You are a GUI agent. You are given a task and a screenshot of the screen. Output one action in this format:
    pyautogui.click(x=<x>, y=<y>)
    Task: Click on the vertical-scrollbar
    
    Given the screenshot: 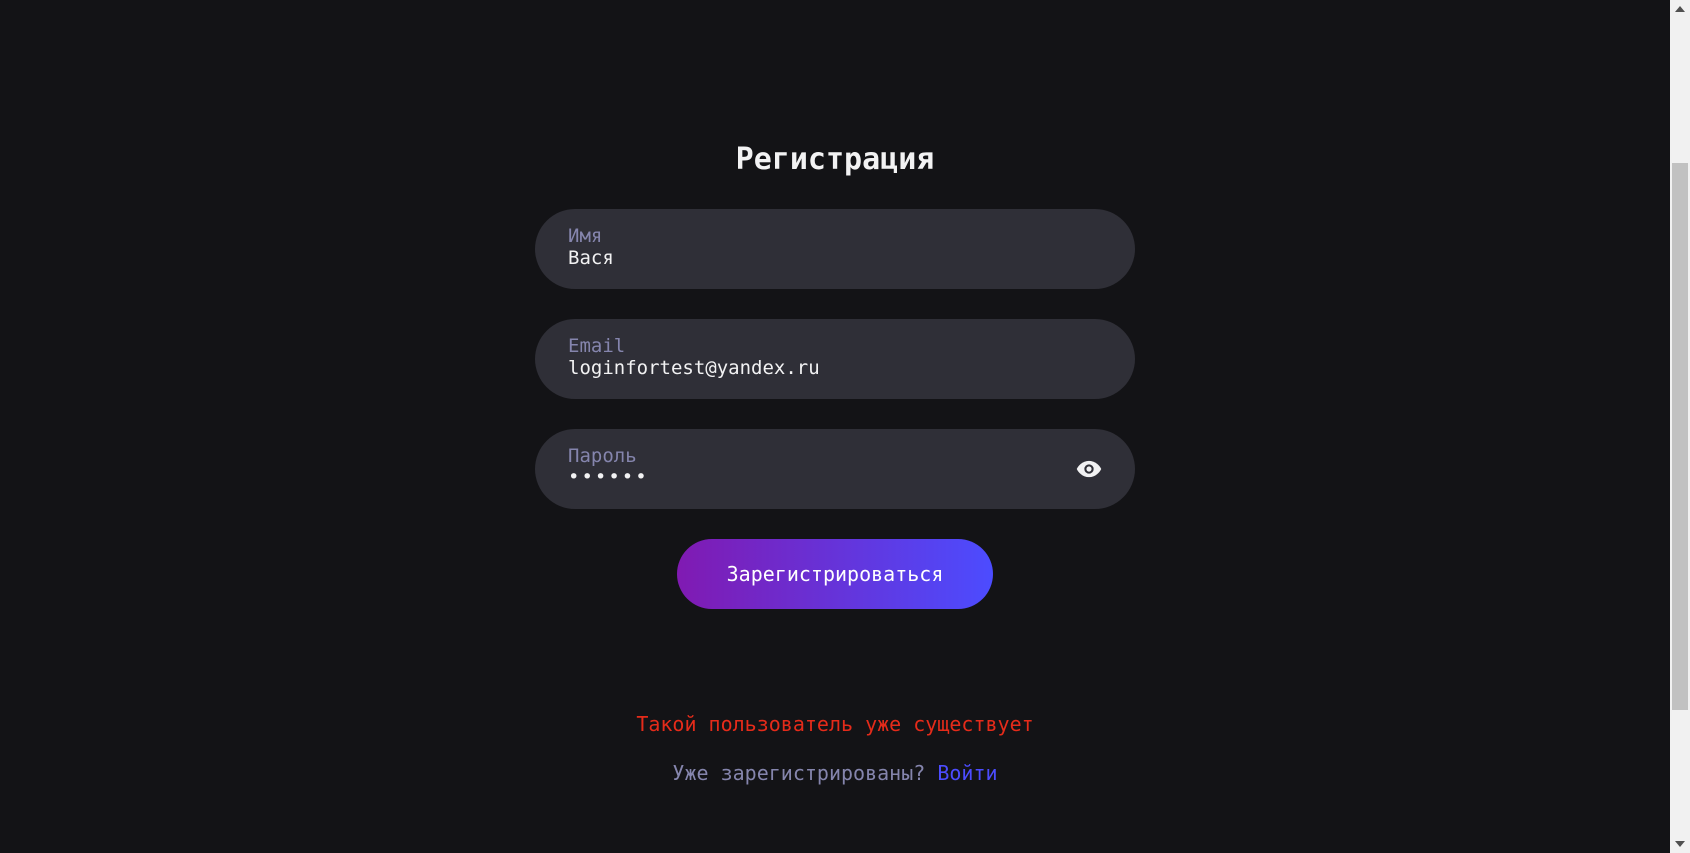 What is the action you would take?
    pyautogui.click(x=1680, y=426)
    